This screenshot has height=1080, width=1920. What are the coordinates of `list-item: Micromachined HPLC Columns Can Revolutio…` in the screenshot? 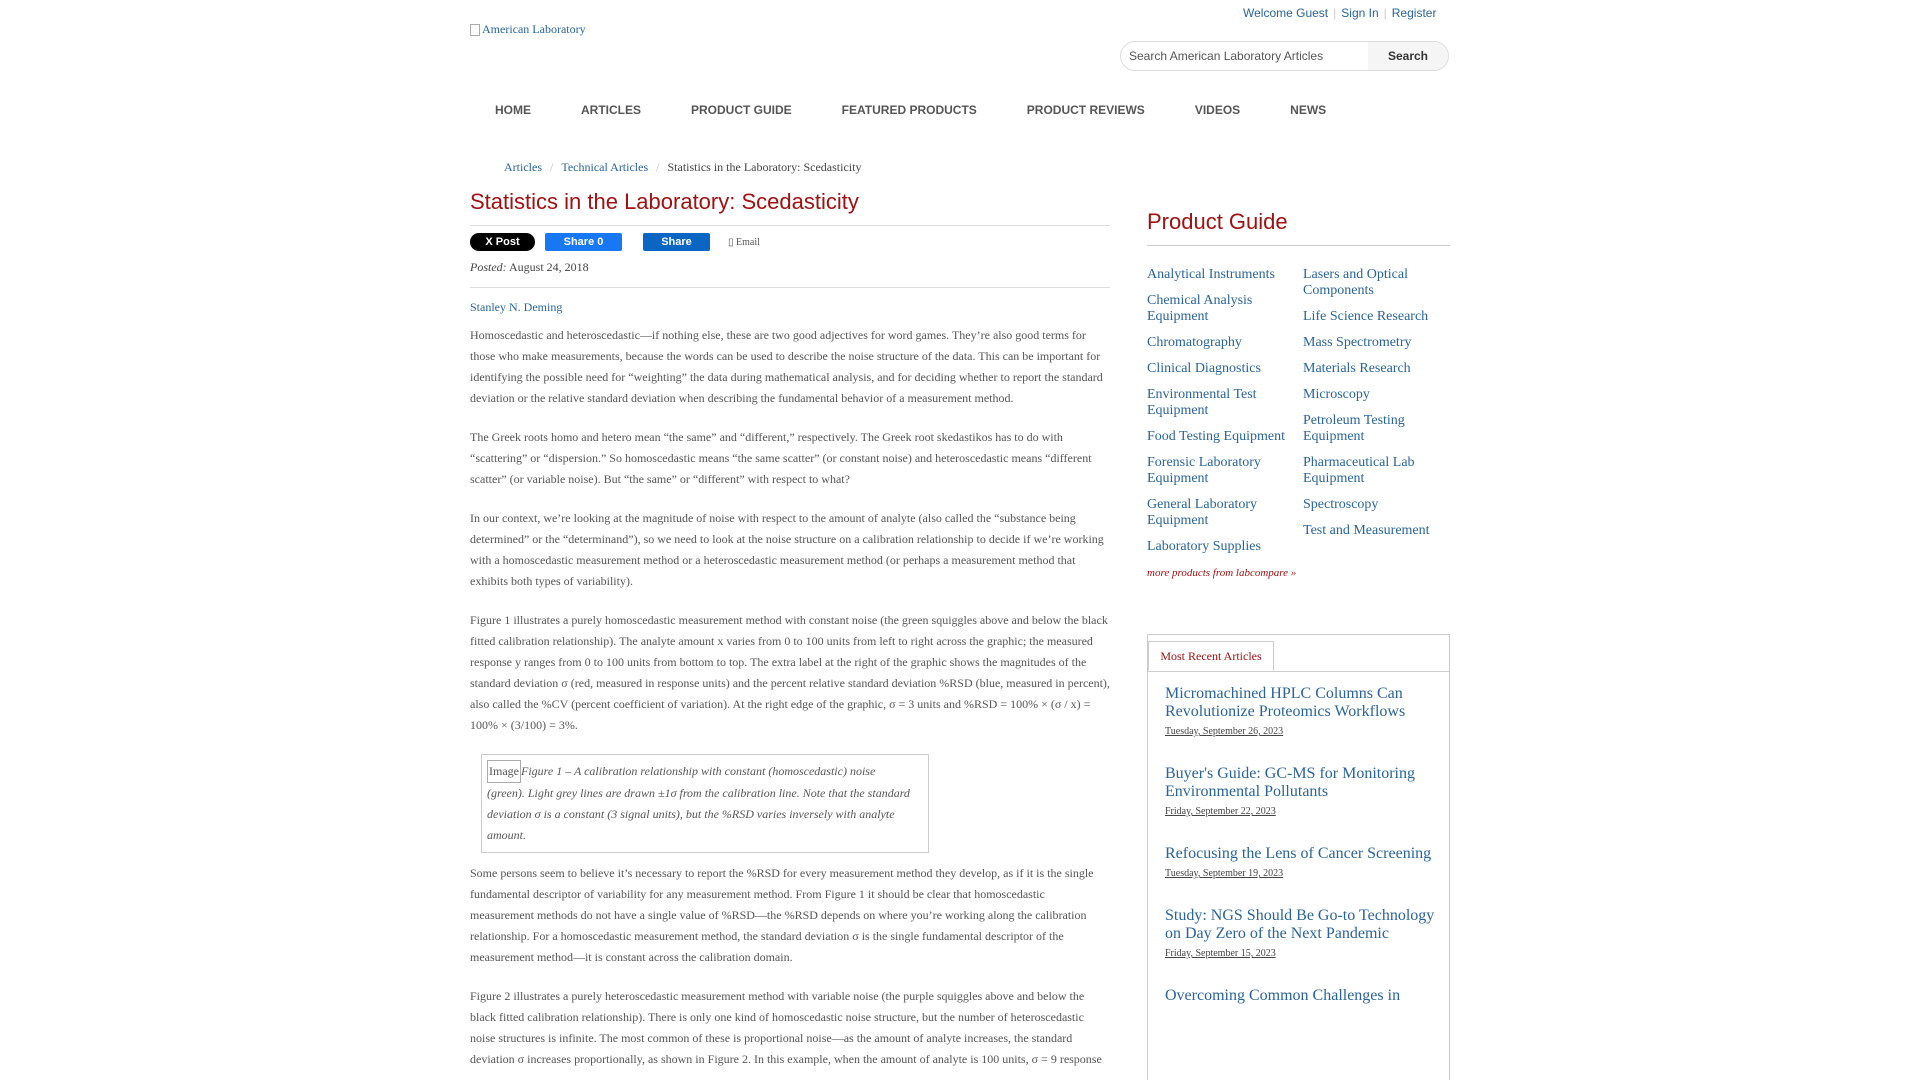 It's located at (1302, 711).